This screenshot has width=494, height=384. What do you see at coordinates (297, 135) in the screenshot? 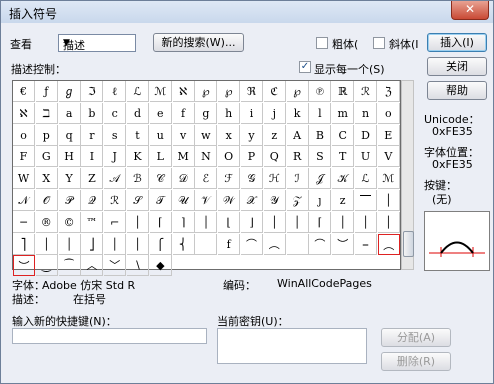
I see `symbol-cell: A` at bounding box center [297, 135].